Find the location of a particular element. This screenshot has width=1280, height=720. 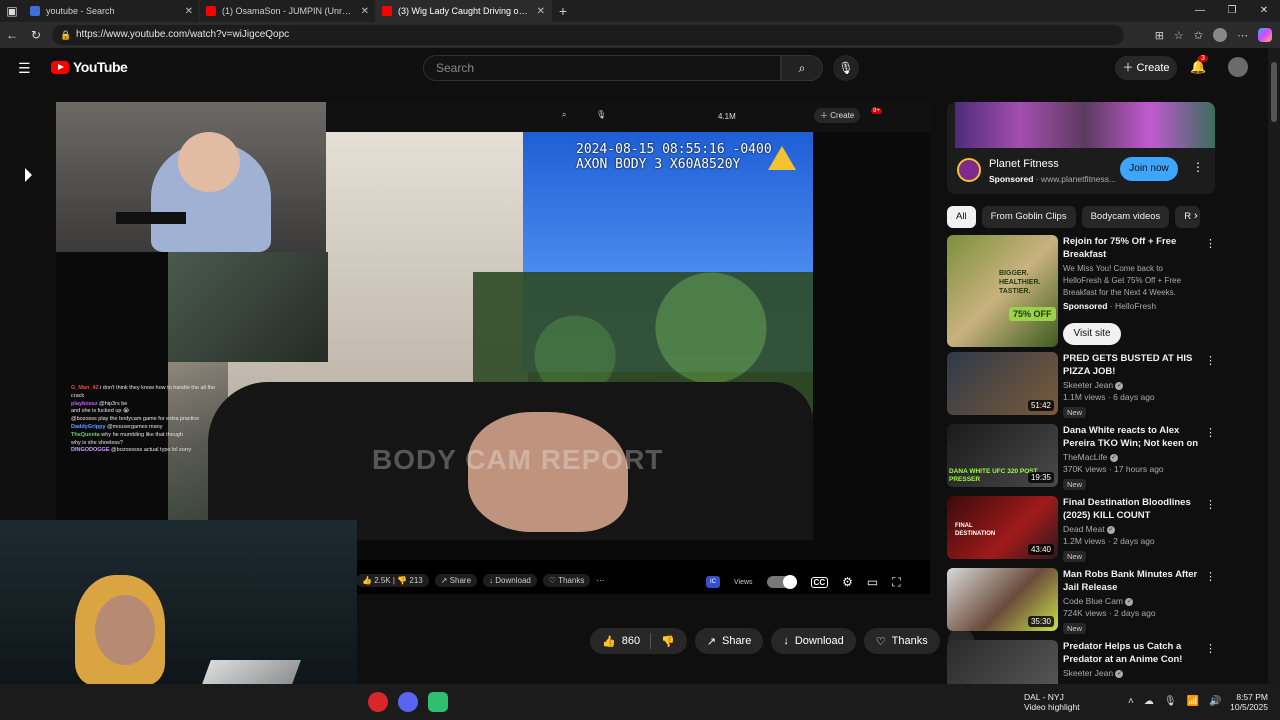

browser-tab-2: (1) OsamaSon - JUMPIN (Unrelea ✕ is located at coordinates (288, 11).